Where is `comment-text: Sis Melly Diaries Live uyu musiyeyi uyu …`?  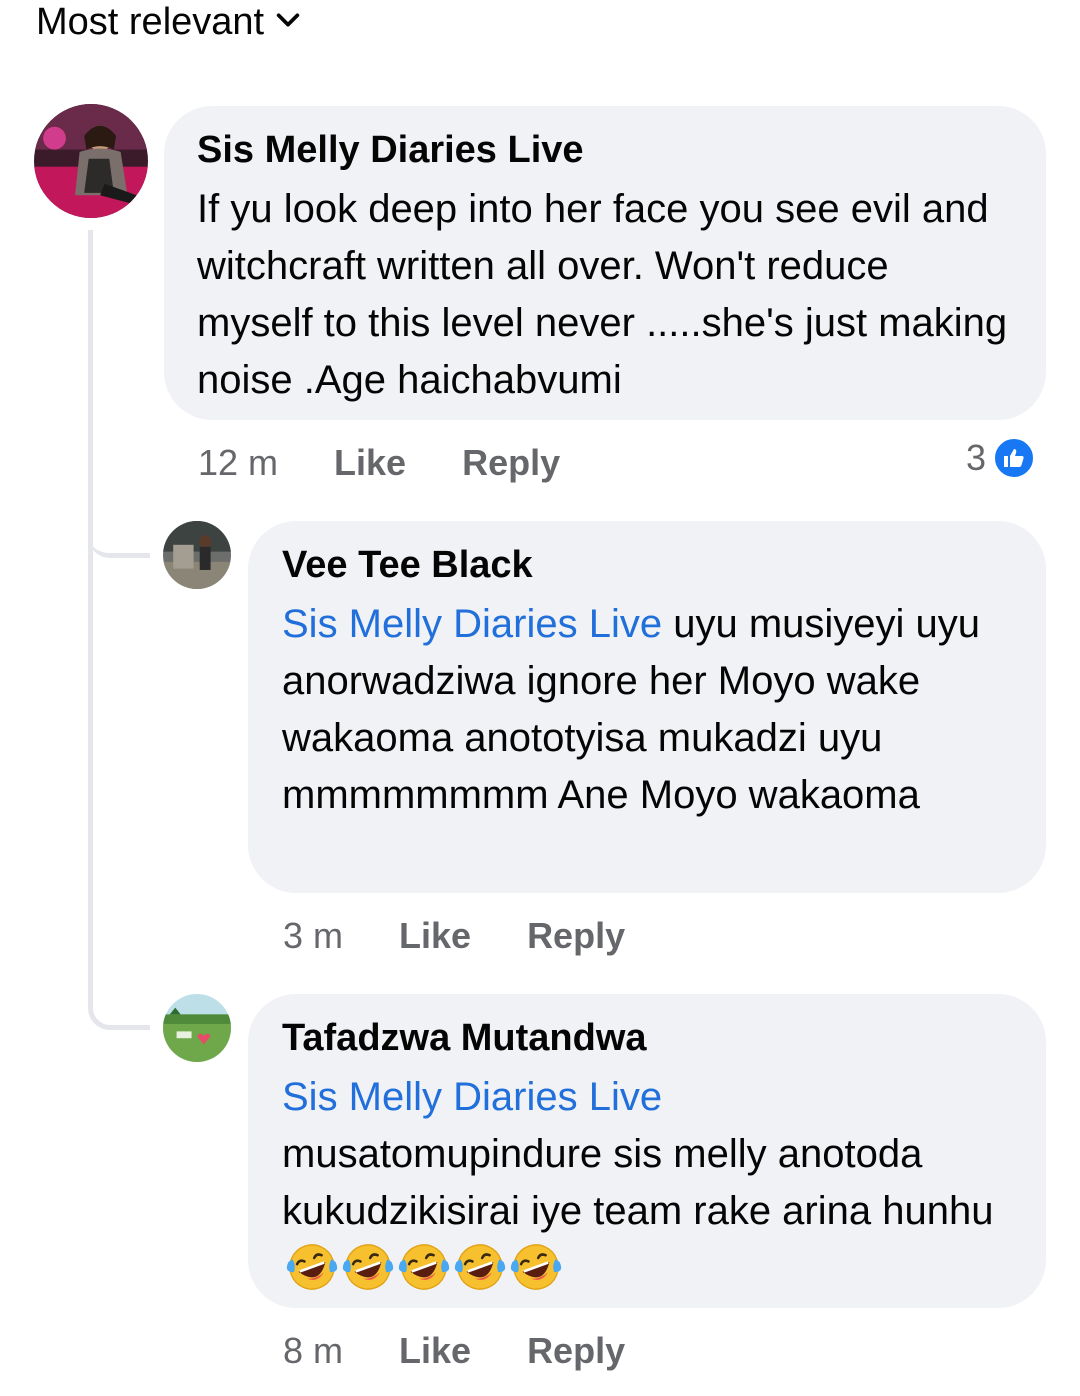 comment-text: Sis Melly Diaries Live uyu musiyeyi uyu … is located at coordinates (649, 710).